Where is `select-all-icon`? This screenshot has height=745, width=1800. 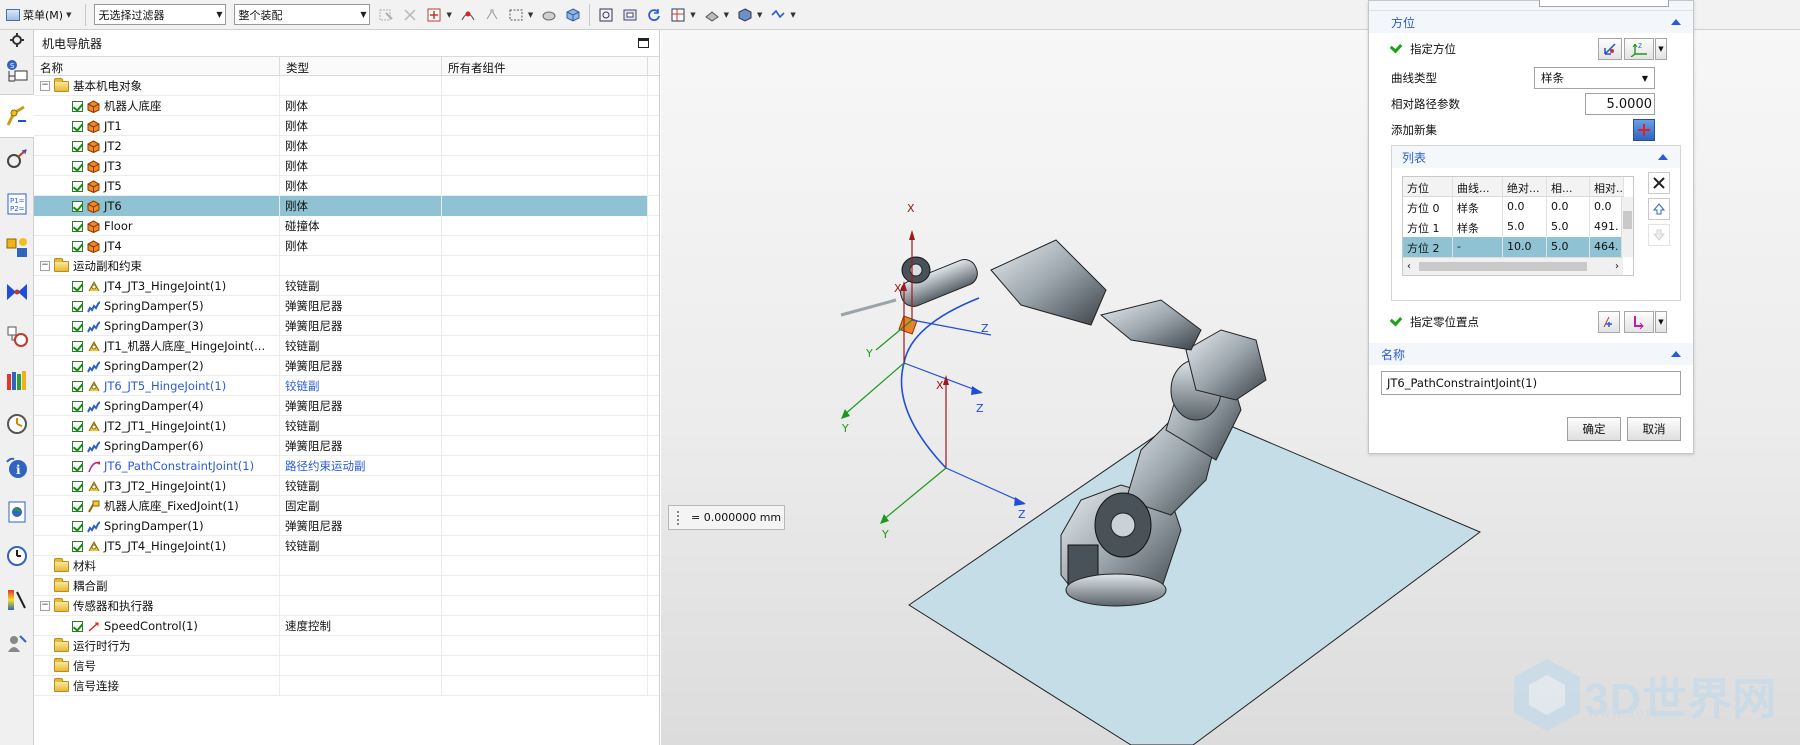
select-all-icon is located at coordinates (386, 15).